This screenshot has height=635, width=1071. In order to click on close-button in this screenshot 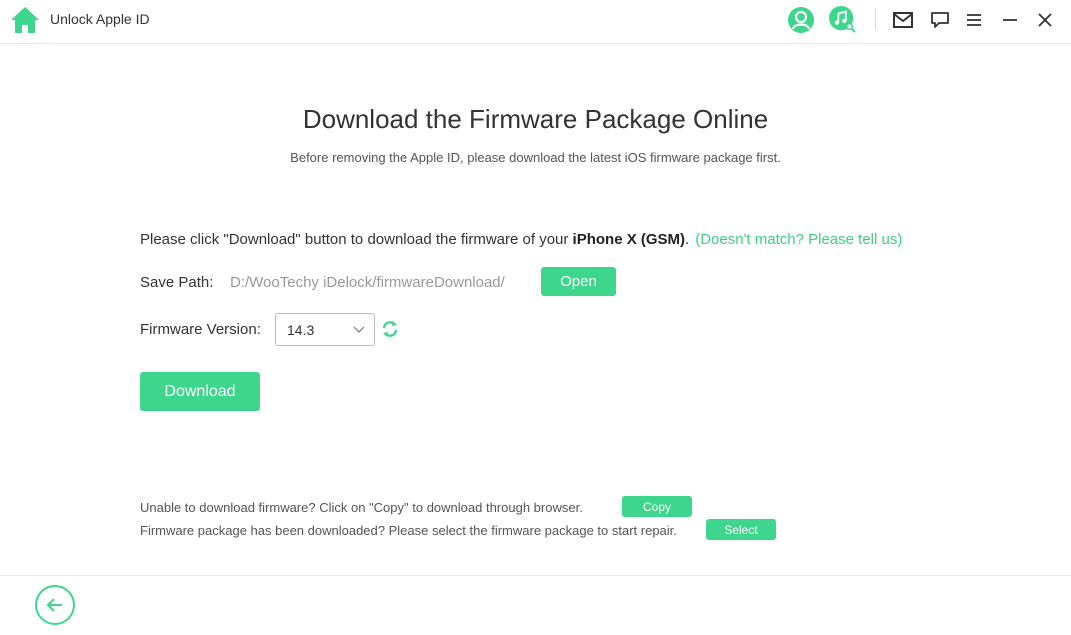, I will do `click(1045, 20)`.